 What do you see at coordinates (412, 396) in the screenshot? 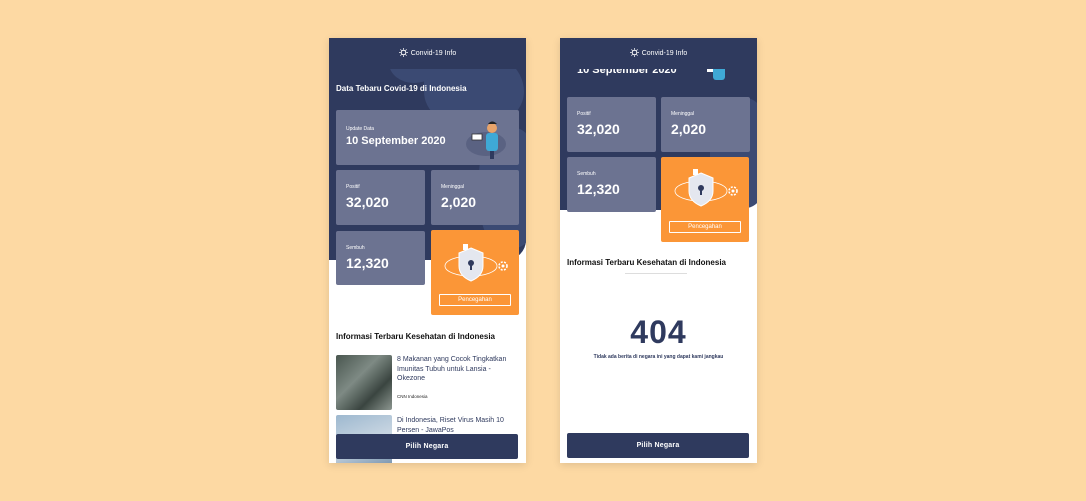
I see `news-source: CNN Indonesia` at bounding box center [412, 396].